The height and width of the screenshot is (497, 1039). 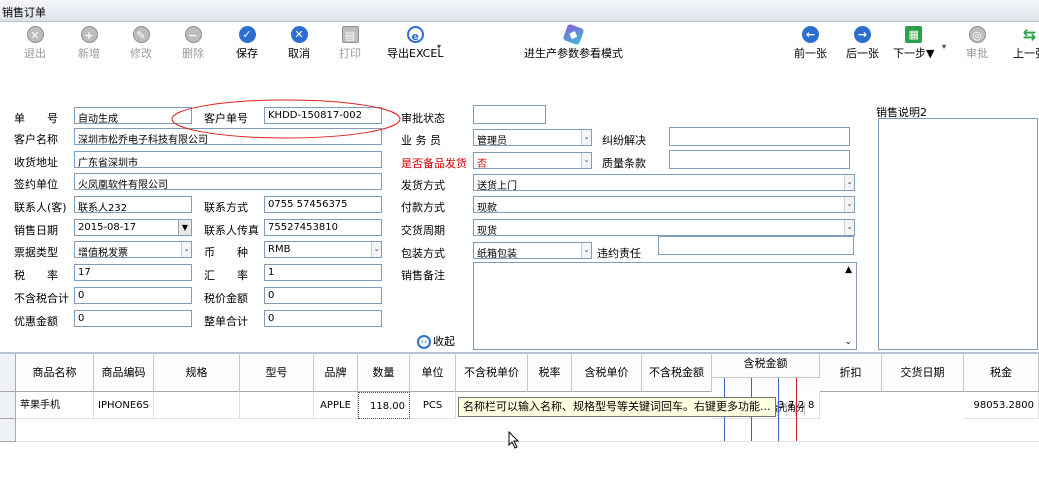 I want to click on contact-fax-label: 联系人传真, so click(x=231, y=230).